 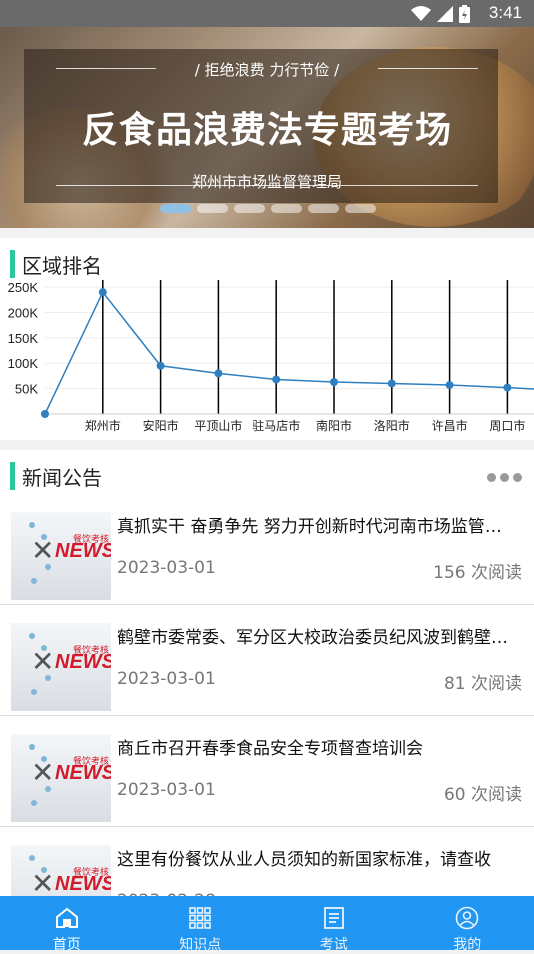 I want to click on bottom-tab-bar: 首页 知识点 考试 我的, so click(x=267, y=923).